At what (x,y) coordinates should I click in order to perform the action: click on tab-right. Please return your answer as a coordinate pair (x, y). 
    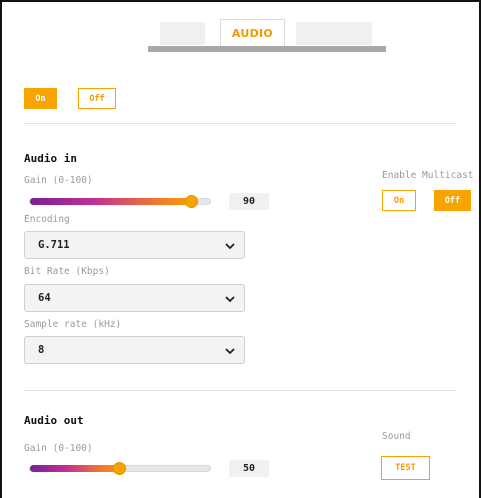
    Looking at the image, I should click on (334, 33).